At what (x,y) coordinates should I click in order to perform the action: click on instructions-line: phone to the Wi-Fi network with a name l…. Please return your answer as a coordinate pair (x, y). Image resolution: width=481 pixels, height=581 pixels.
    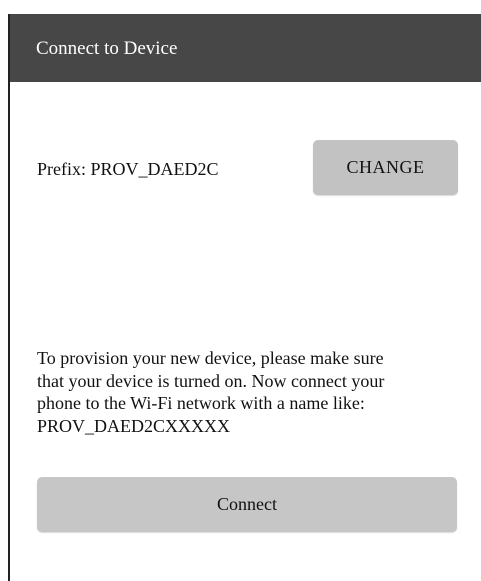
    Looking at the image, I should click on (201, 403).